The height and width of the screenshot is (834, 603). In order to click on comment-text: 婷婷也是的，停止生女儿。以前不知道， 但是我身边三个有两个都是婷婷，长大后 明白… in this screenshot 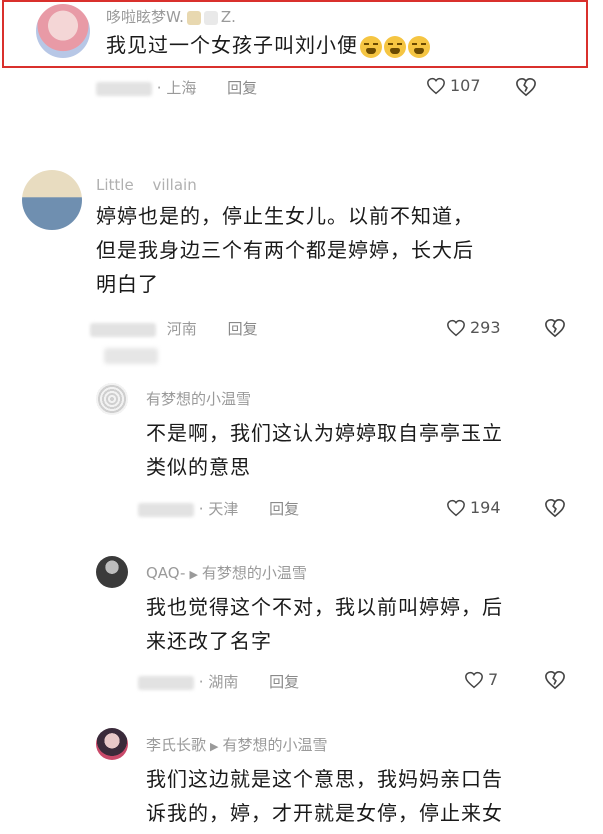, I will do `click(285, 250)`.